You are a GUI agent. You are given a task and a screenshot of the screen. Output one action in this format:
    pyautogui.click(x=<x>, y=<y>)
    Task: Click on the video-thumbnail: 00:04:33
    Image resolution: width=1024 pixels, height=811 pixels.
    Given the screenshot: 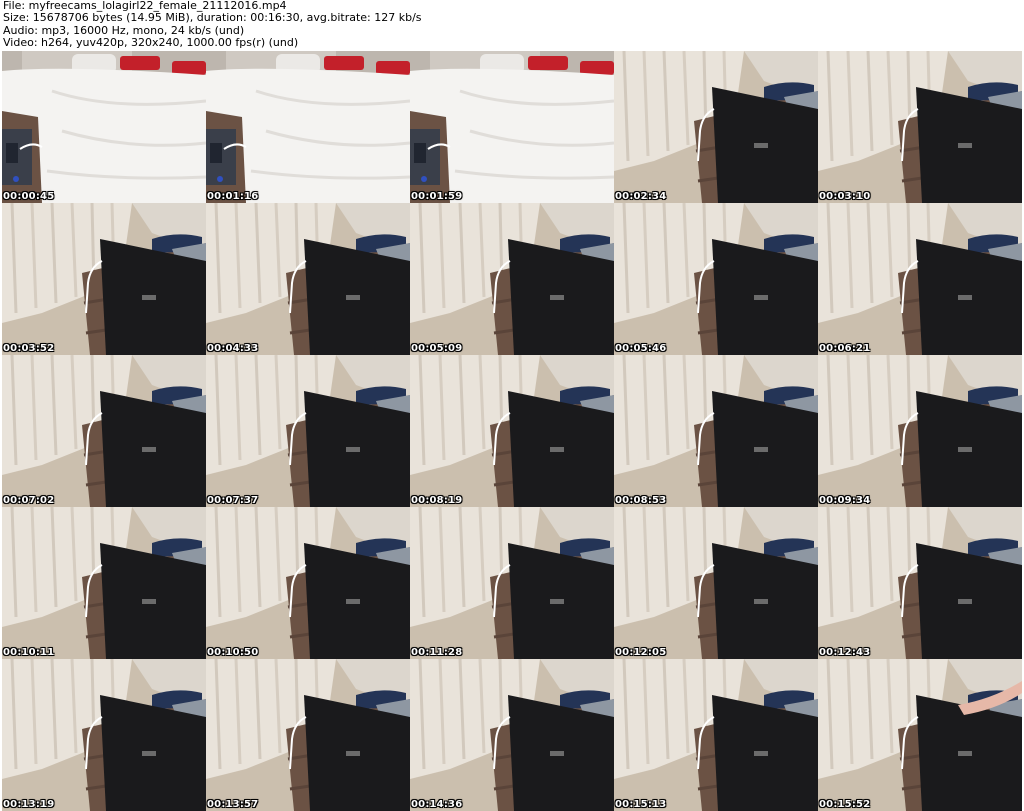 What is the action you would take?
    pyautogui.click(x=308, y=279)
    